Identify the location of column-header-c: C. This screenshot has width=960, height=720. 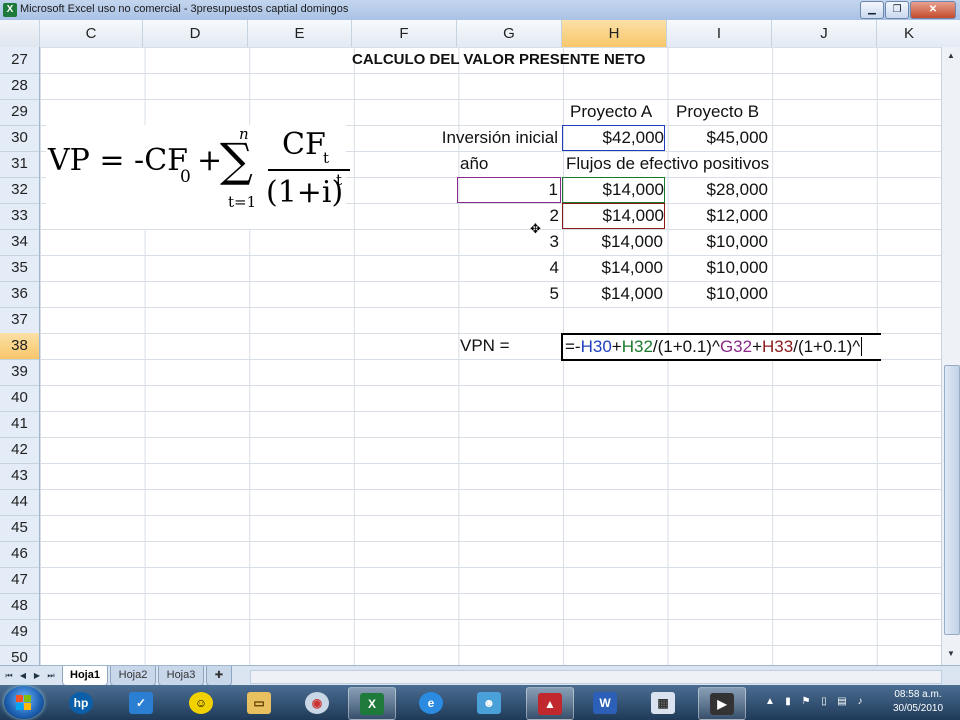
(91, 33).